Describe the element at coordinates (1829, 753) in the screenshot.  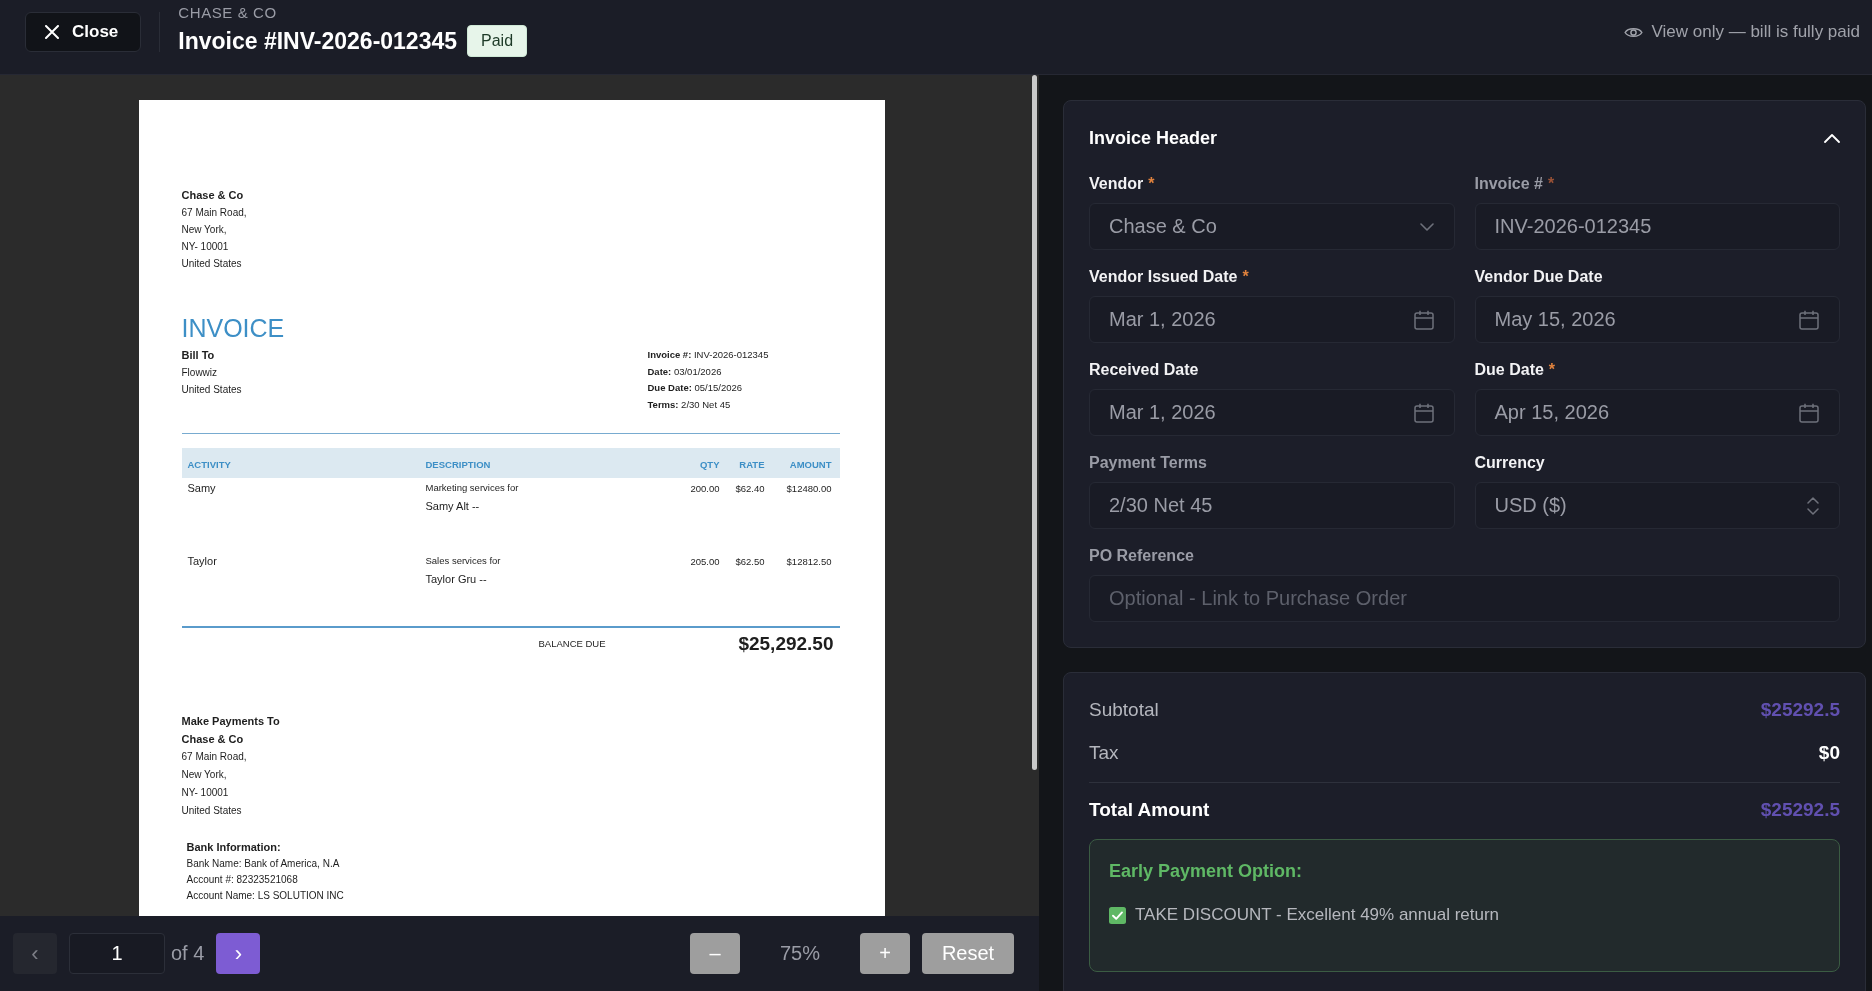
I see `summary-amount: $0` at that location.